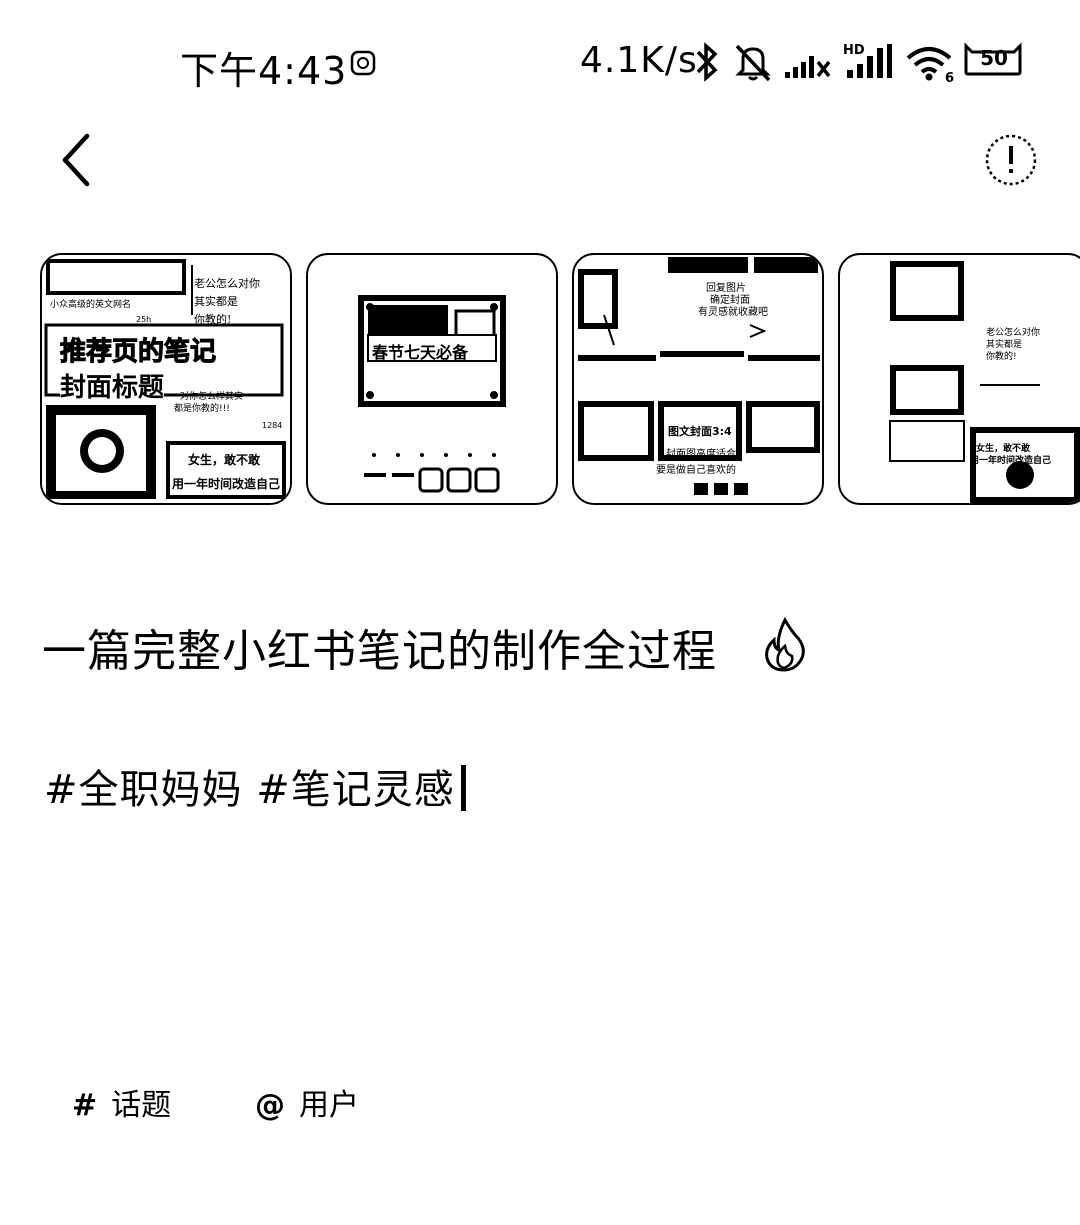 The image size is (1080, 1225). I want to click on thumb-1-text-h: 都是你教的!!!, so click(202, 409).